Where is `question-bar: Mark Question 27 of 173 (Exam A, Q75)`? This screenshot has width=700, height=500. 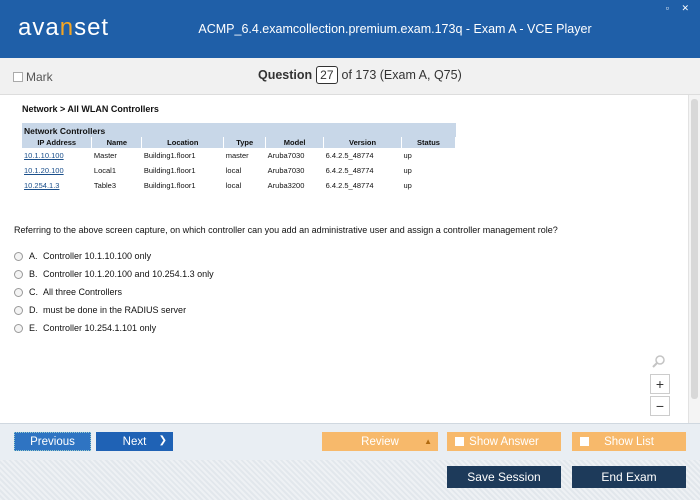
question-bar: Mark Question 27 of 173 (Exam A, Q75) is located at coordinates (350, 76).